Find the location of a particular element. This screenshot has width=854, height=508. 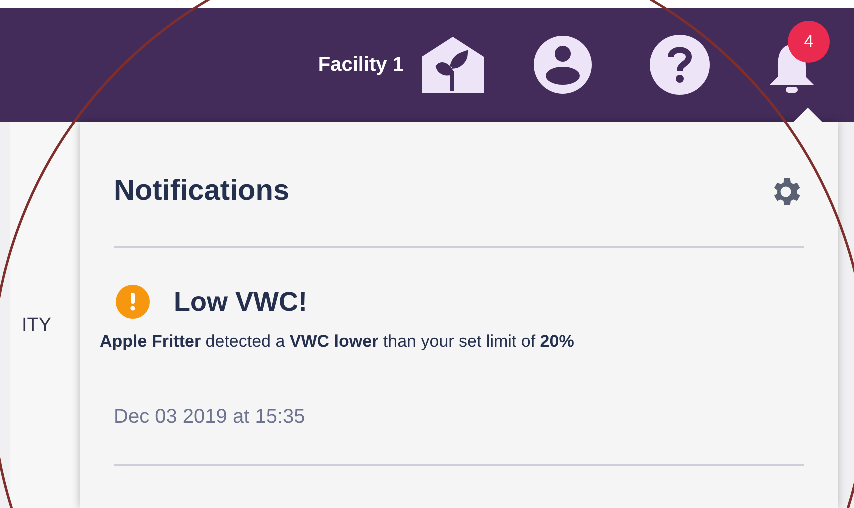

notification-badge: 4 is located at coordinates (809, 42).